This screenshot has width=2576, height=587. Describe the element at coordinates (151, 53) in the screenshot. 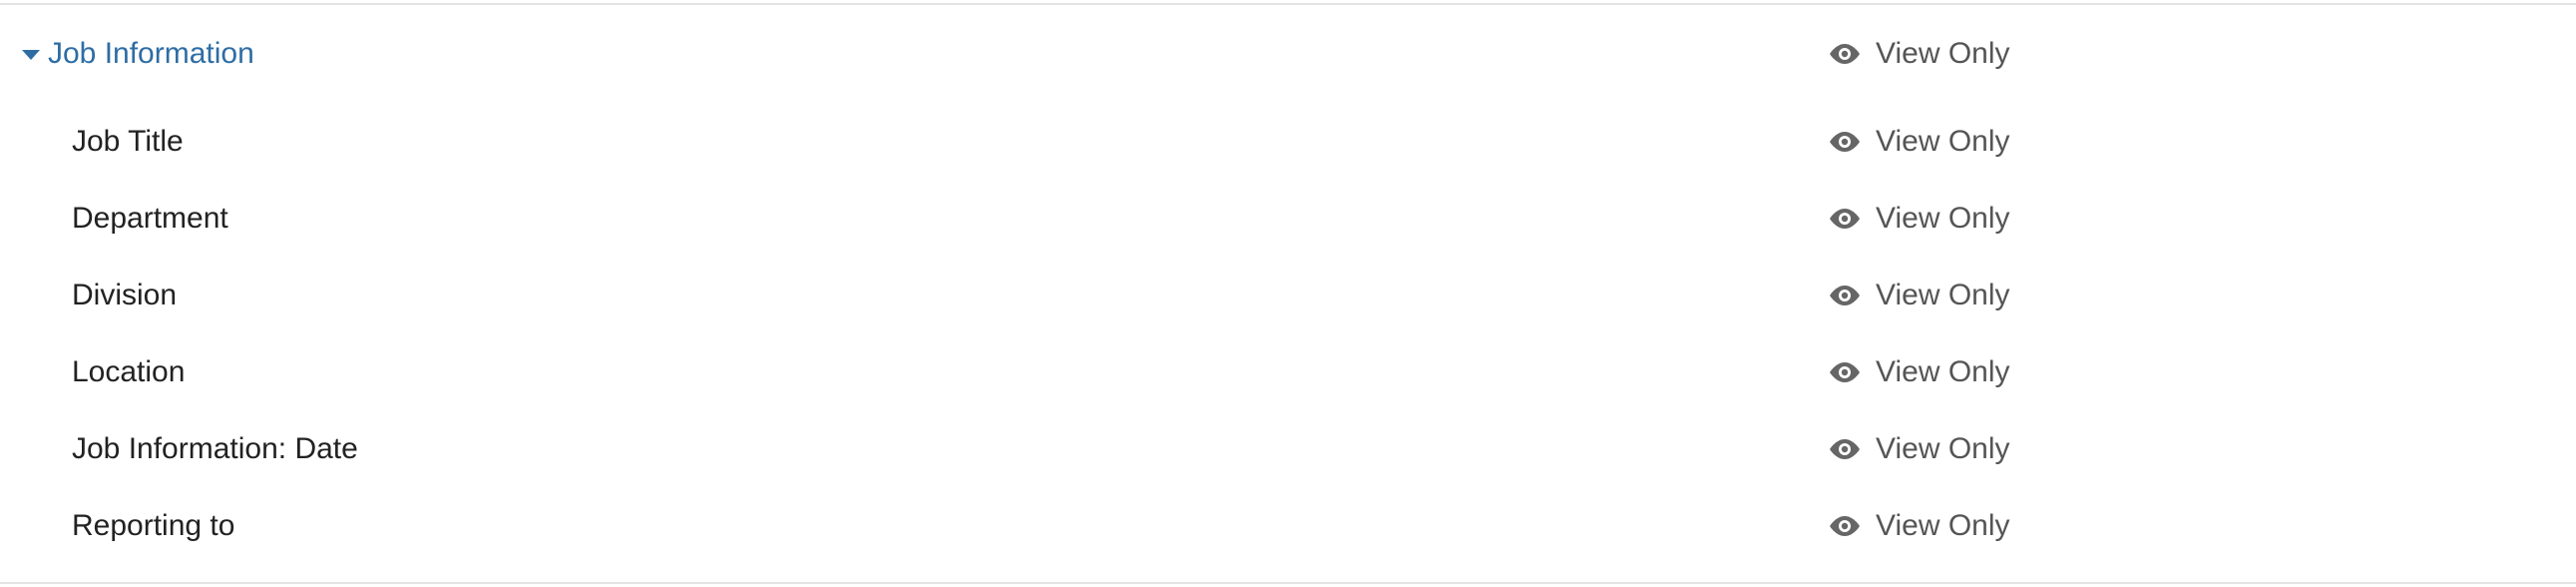

I see `section-title: Job Information` at that location.